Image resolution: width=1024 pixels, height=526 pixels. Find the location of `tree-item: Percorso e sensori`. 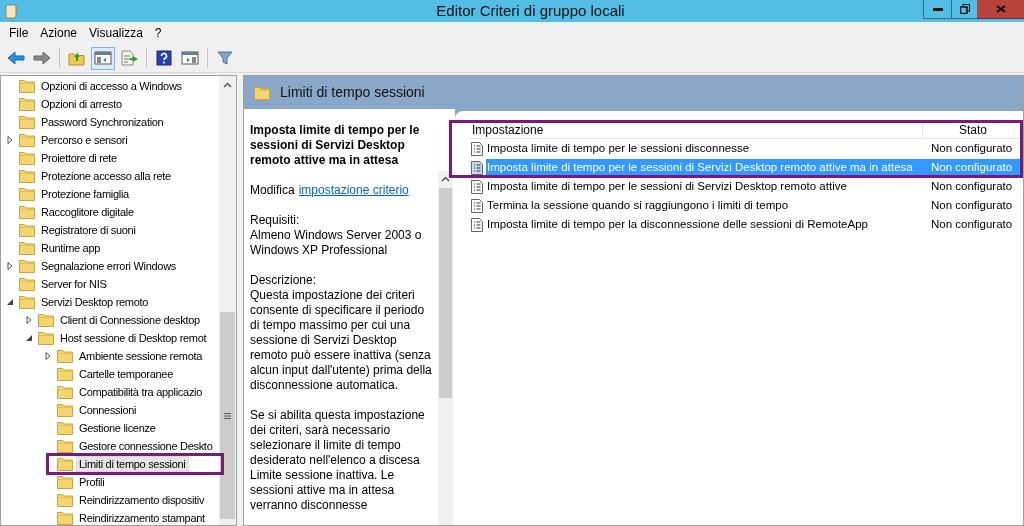

tree-item: Percorso e sensori is located at coordinates (84, 140).